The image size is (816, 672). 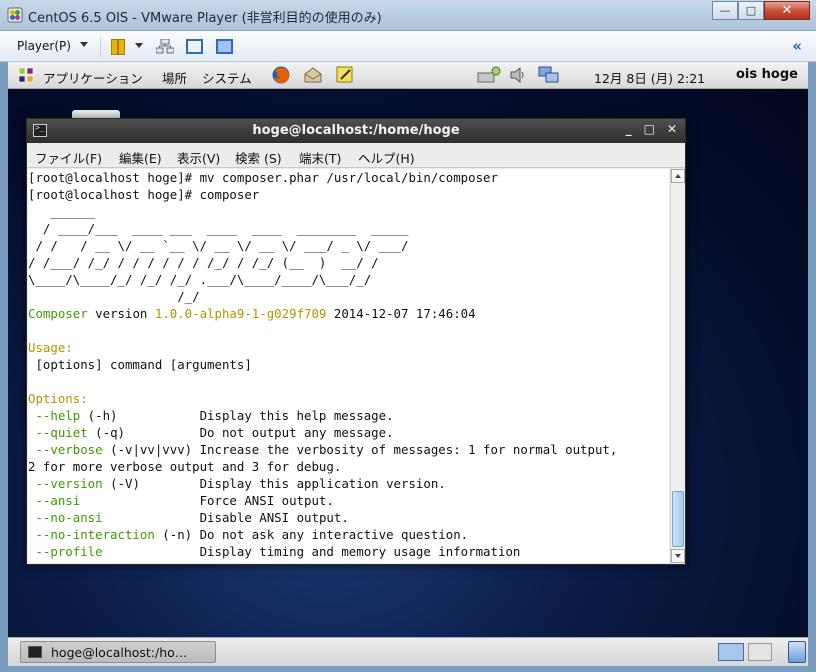 What do you see at coordinates (518, 75) in the screenshot?
I see `volume-icon` at bounding box center [518, 75].